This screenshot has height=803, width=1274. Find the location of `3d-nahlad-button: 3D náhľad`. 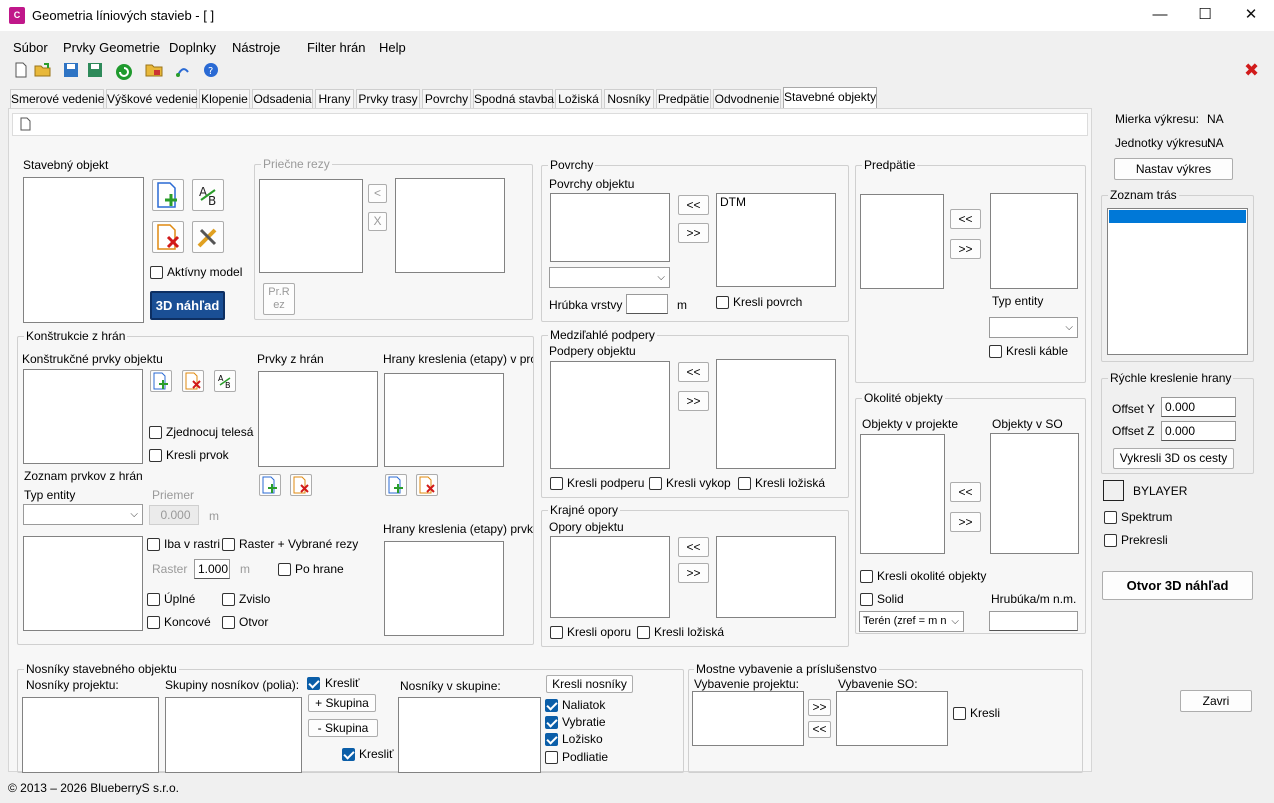

3d-nahlad-button: 3D náhľad is located at coordinates (187, 305).